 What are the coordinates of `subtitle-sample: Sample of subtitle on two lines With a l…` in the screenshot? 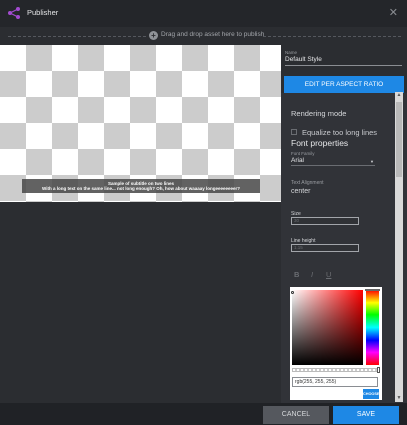 It's located at (141, 186).